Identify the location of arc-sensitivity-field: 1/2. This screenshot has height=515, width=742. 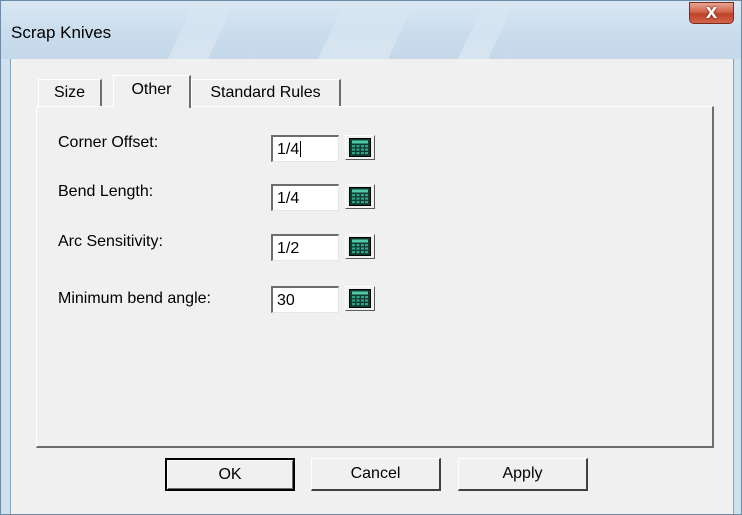
(305, 247).